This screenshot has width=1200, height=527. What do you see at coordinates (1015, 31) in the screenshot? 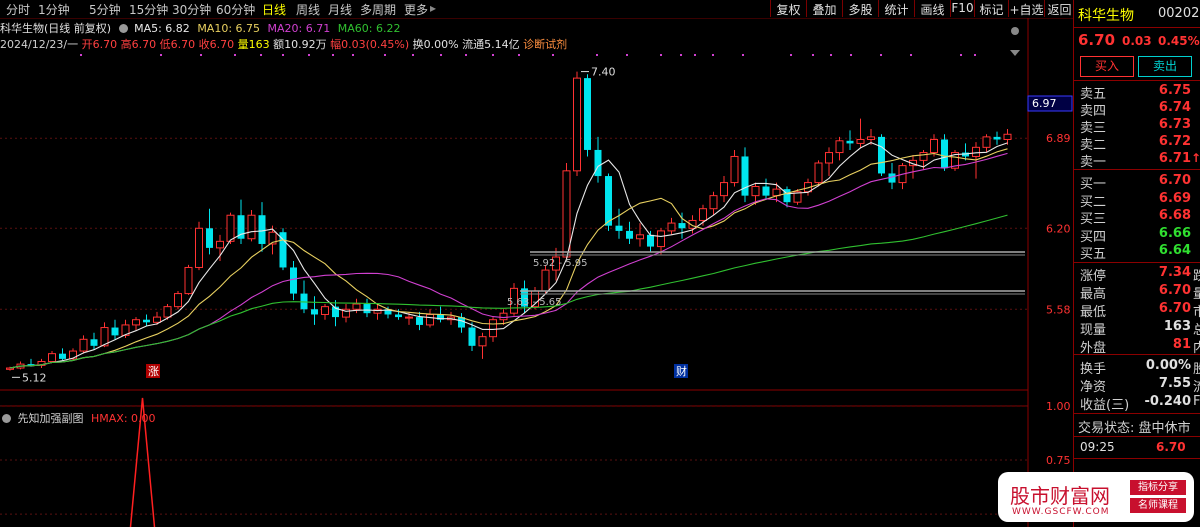
I see `chart-menu-icon` at bounding box center [1015, 31].